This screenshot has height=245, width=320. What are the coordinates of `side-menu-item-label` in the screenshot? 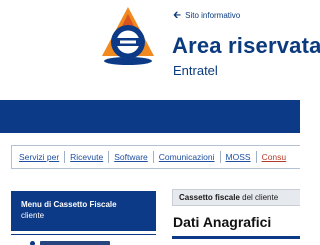 It's located at (75, 243).